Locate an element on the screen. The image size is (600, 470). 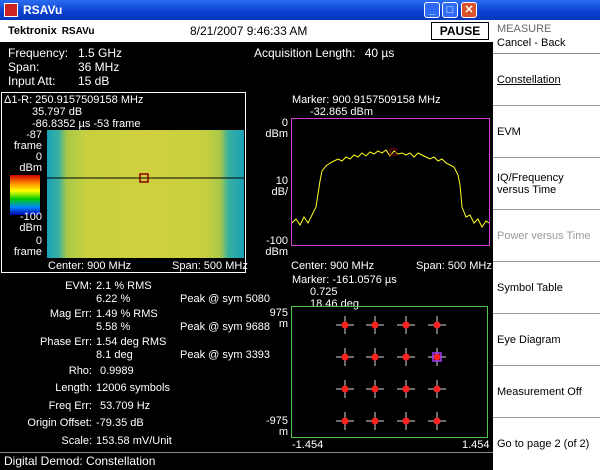
spectrum-y-0-unit: dBm is located at coordinates (276, 134).